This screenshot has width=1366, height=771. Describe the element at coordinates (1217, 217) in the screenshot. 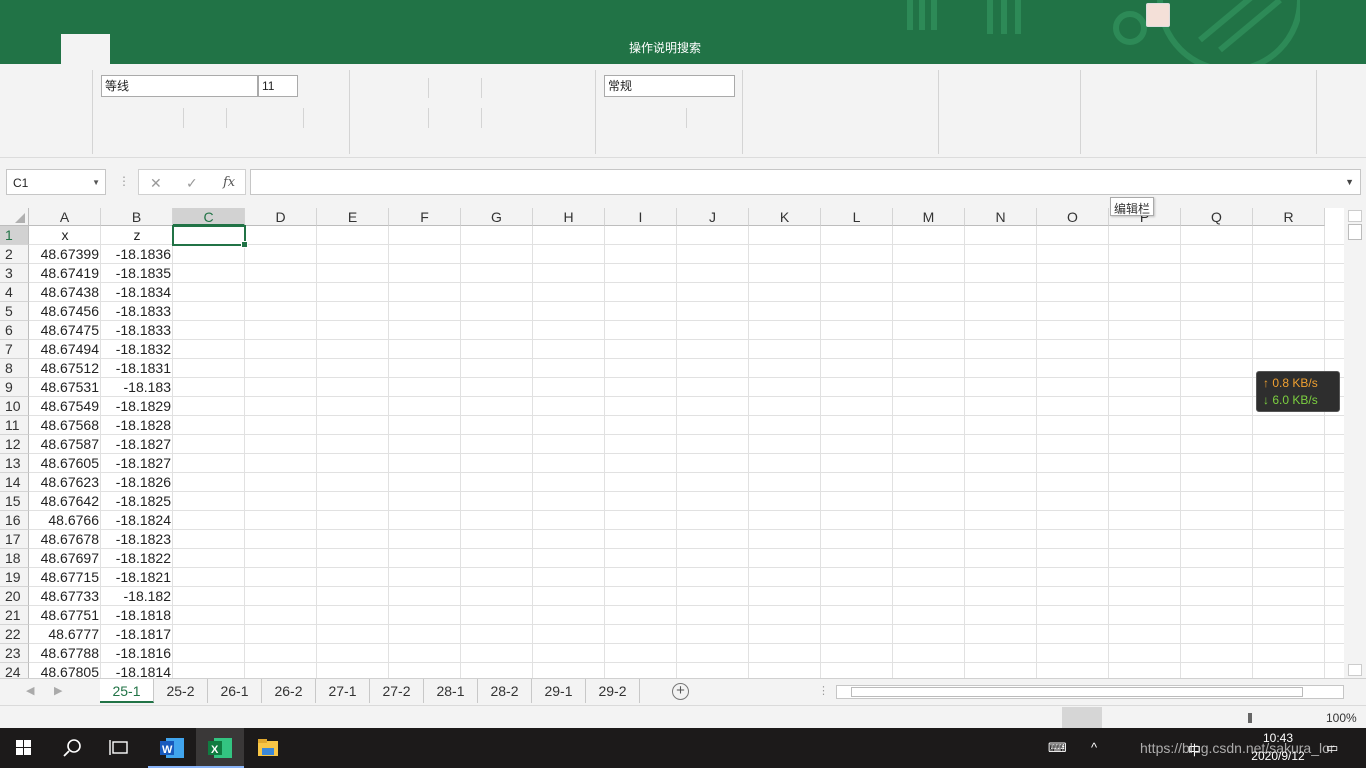

I see `column-header-q: Q` at that location.